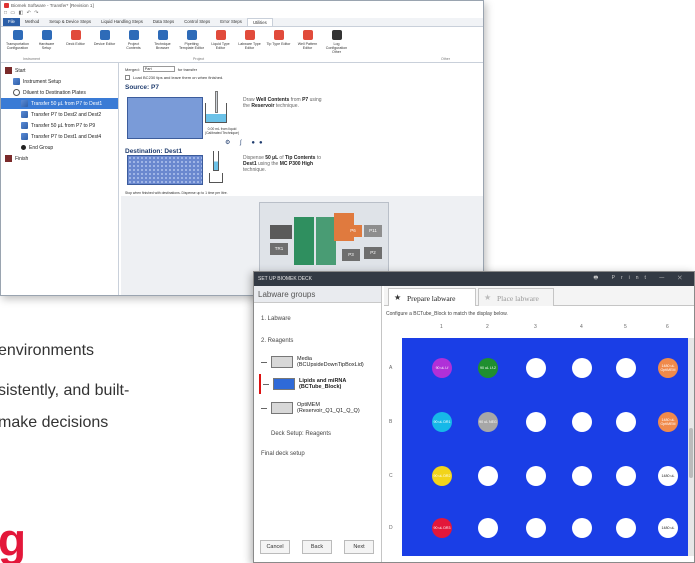  Describe the element at coordinates (278, 35) in the screenshot. I see `tip-type-editor-icon` at that location.